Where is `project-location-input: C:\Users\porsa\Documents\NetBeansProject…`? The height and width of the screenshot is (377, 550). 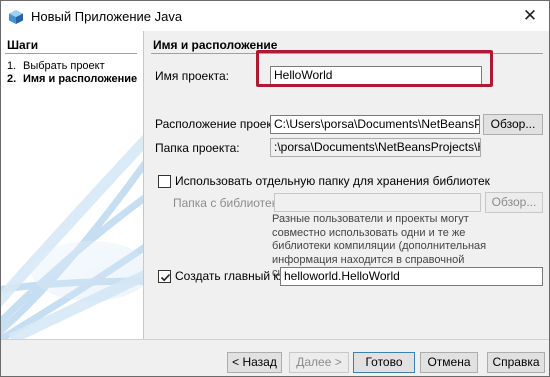 project-location-input: C:\Users\porsa\Documents\NetBeansProject… is located at coordinates (375, 124).